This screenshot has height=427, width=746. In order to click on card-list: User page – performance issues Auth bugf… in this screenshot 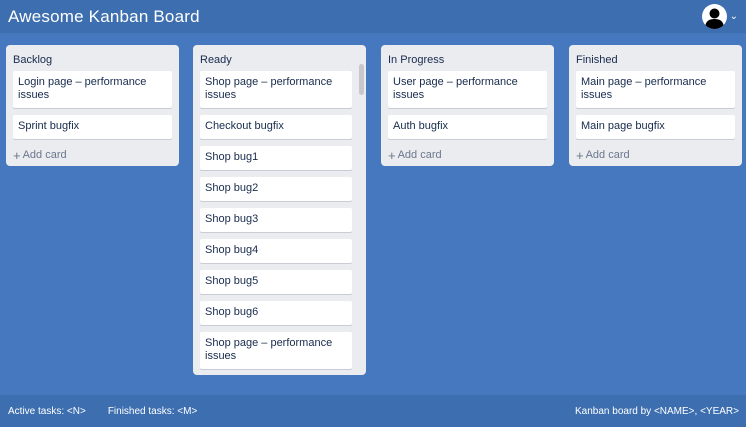, I will do `click(467, 104)`.